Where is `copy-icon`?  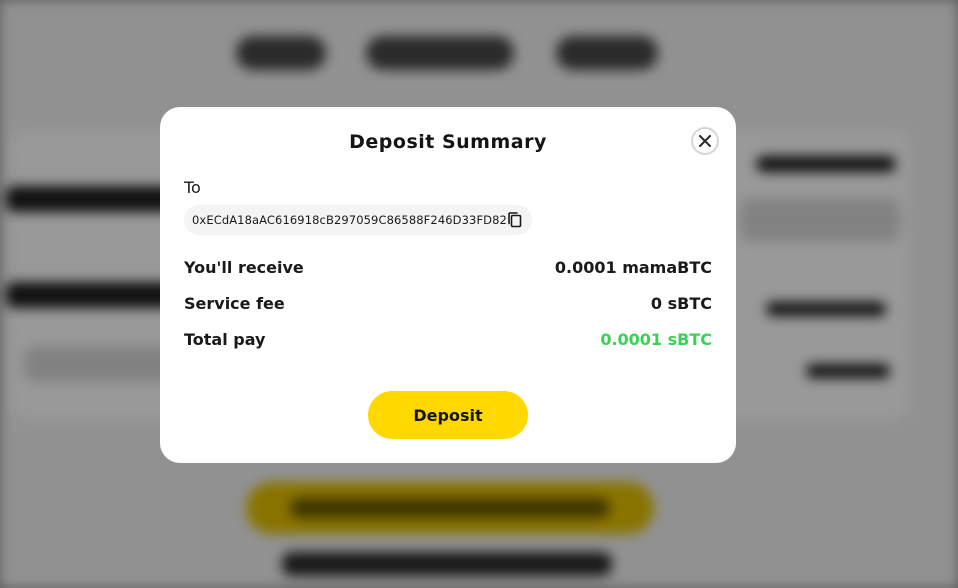 copy-icon is located at coordinates (515, 220).